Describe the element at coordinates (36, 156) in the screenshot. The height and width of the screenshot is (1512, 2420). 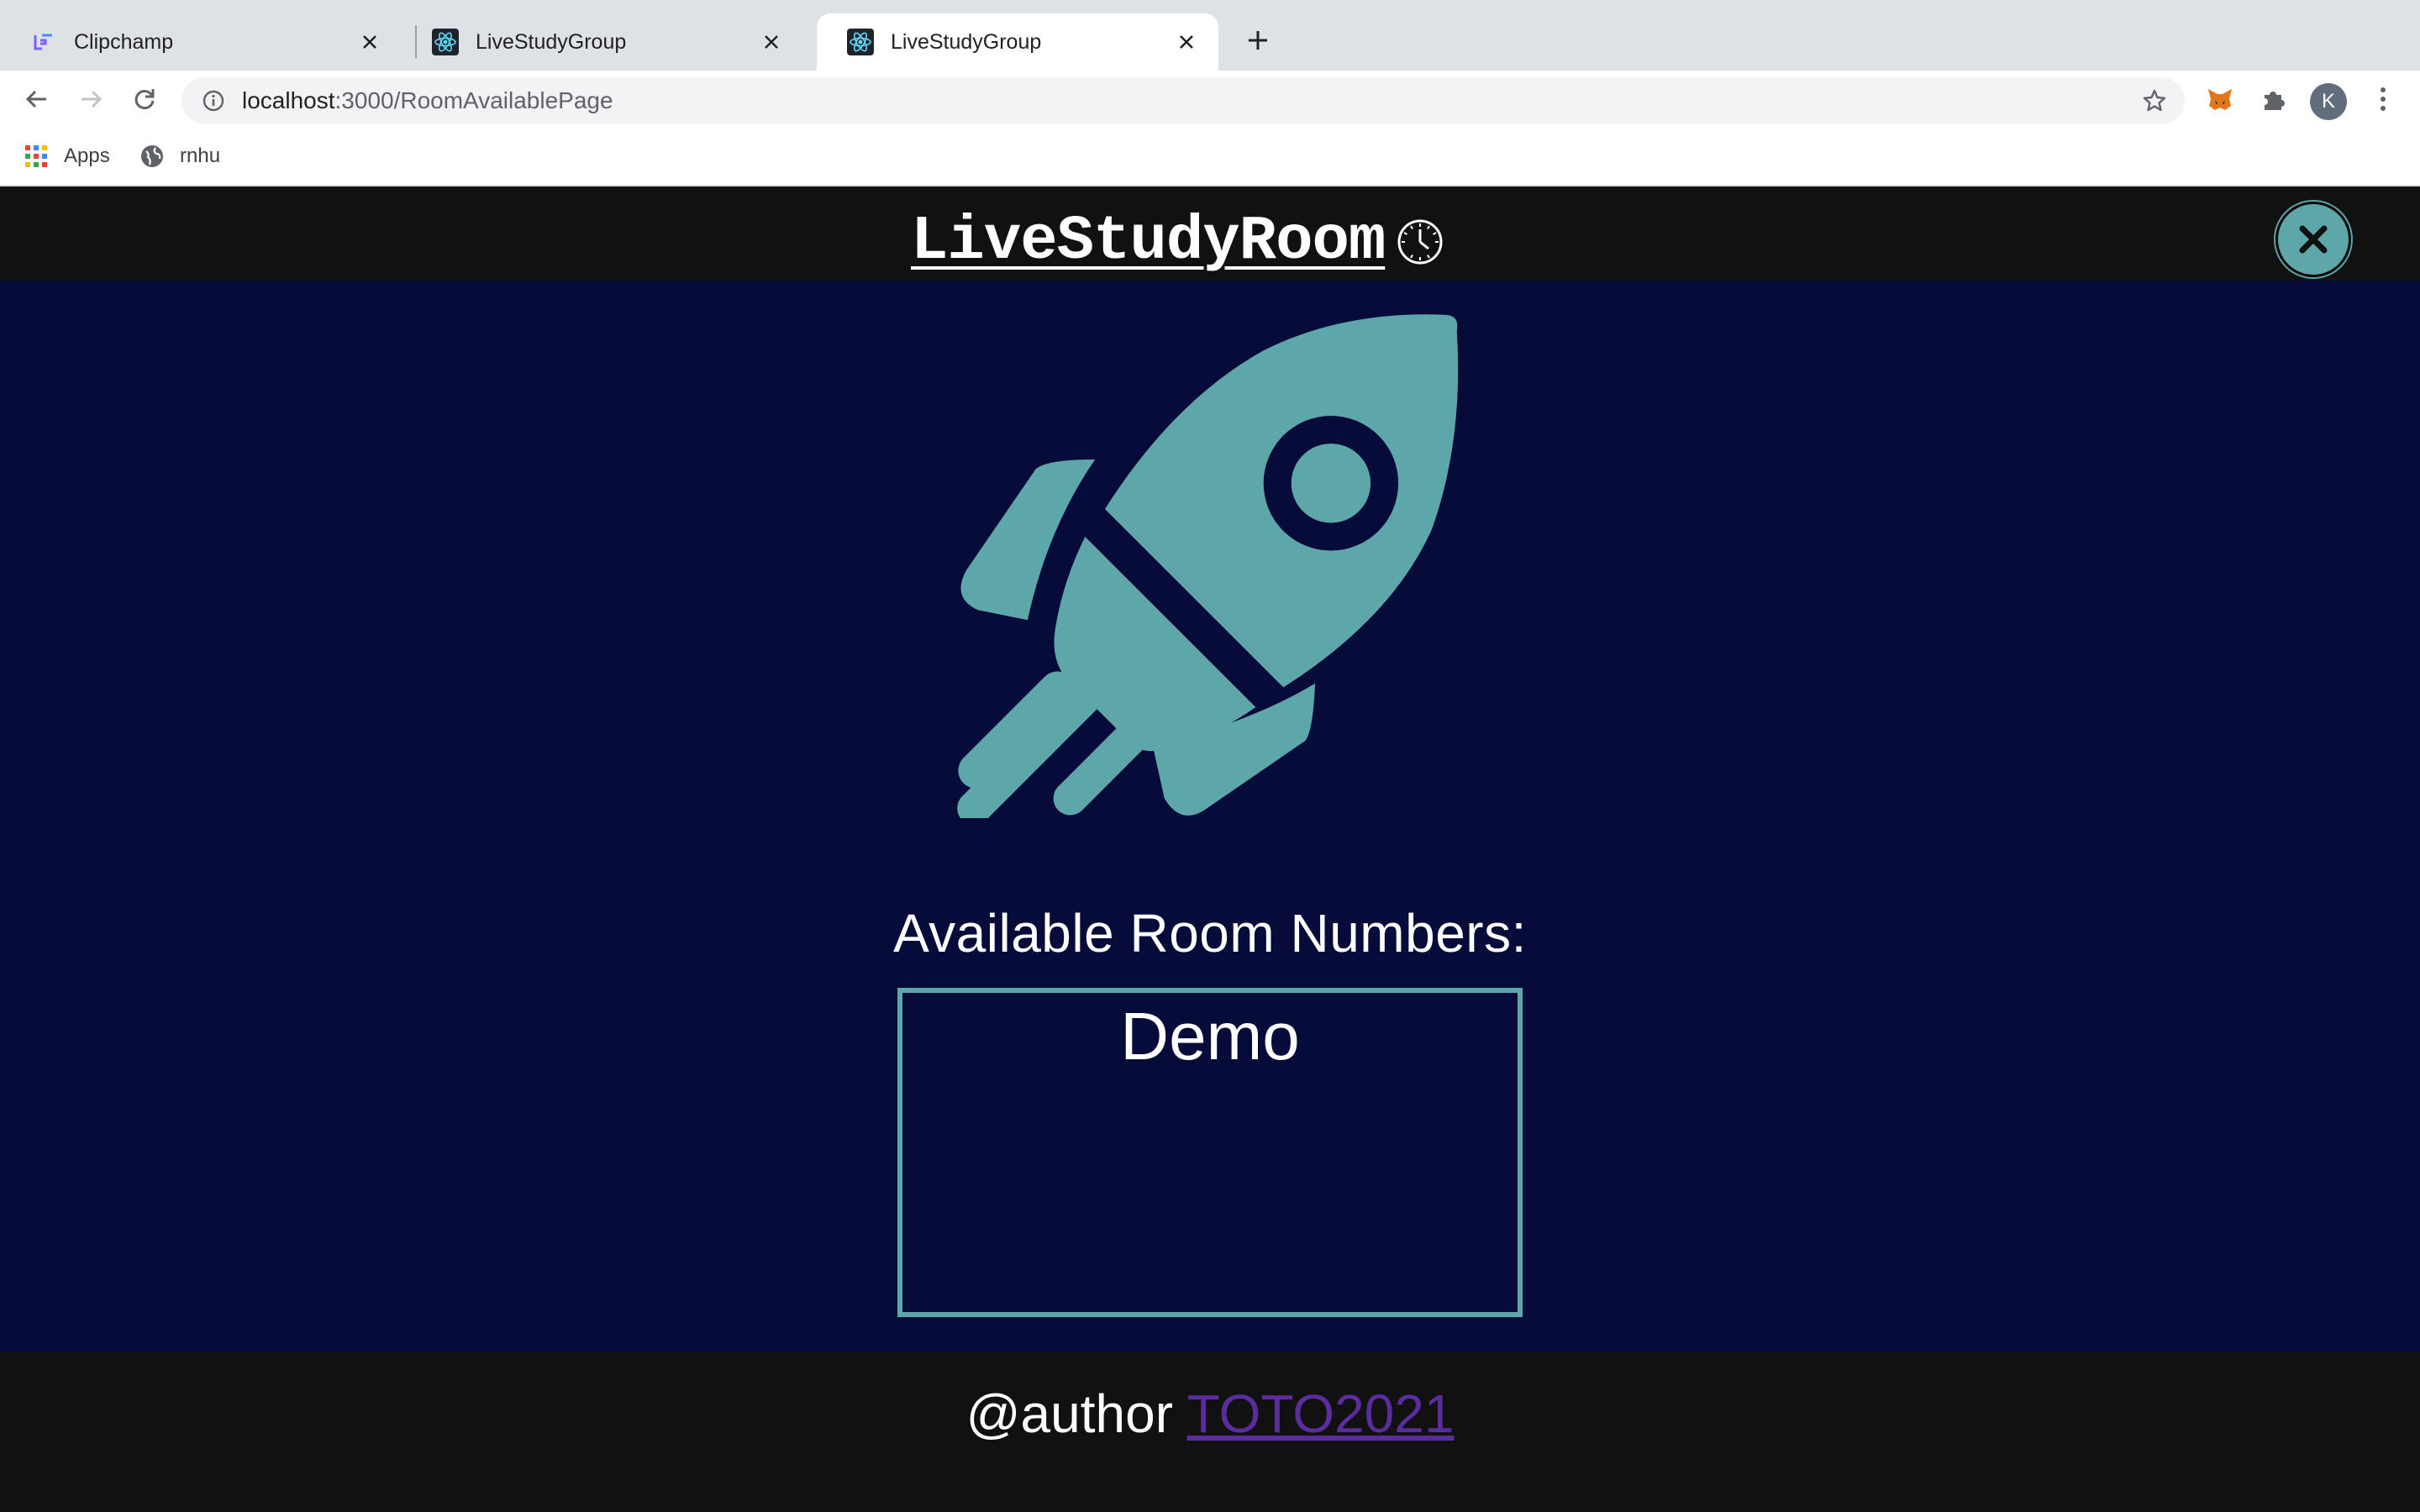
I see `apps-grid-icon` at that location.